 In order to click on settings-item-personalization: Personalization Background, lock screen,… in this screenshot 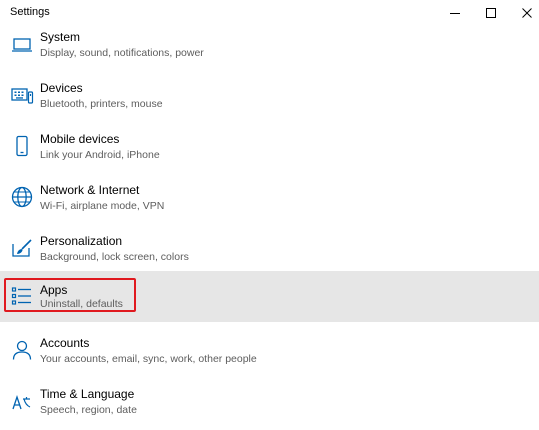, I will do `click(269, 251)`.